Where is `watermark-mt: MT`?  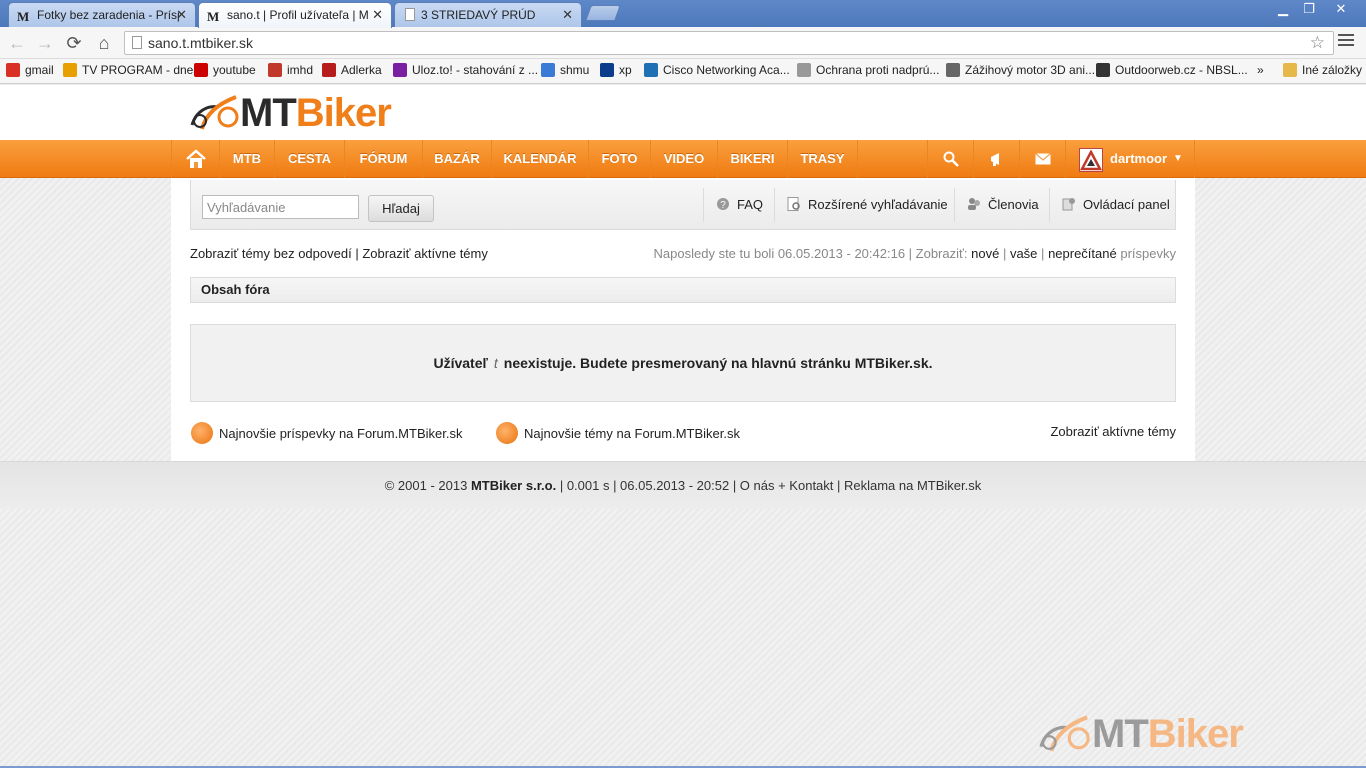 watermark-mt: MT is located at coordinates (1120, 734).